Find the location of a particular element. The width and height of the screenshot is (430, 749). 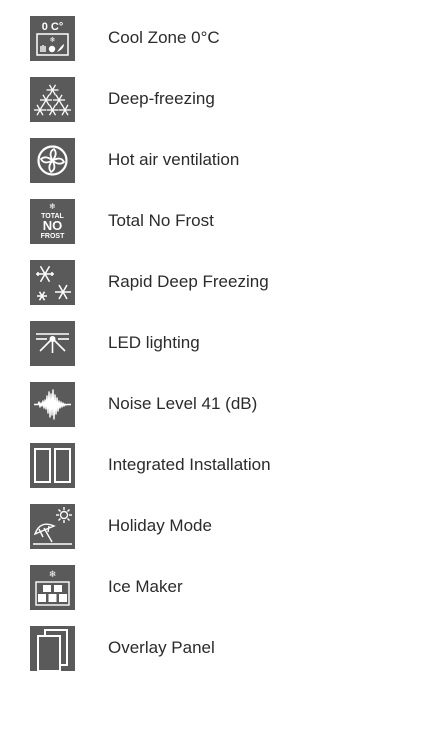

no-frost-icon: ❄ TOTAL NO FROST is located at coordinates (52, 221).